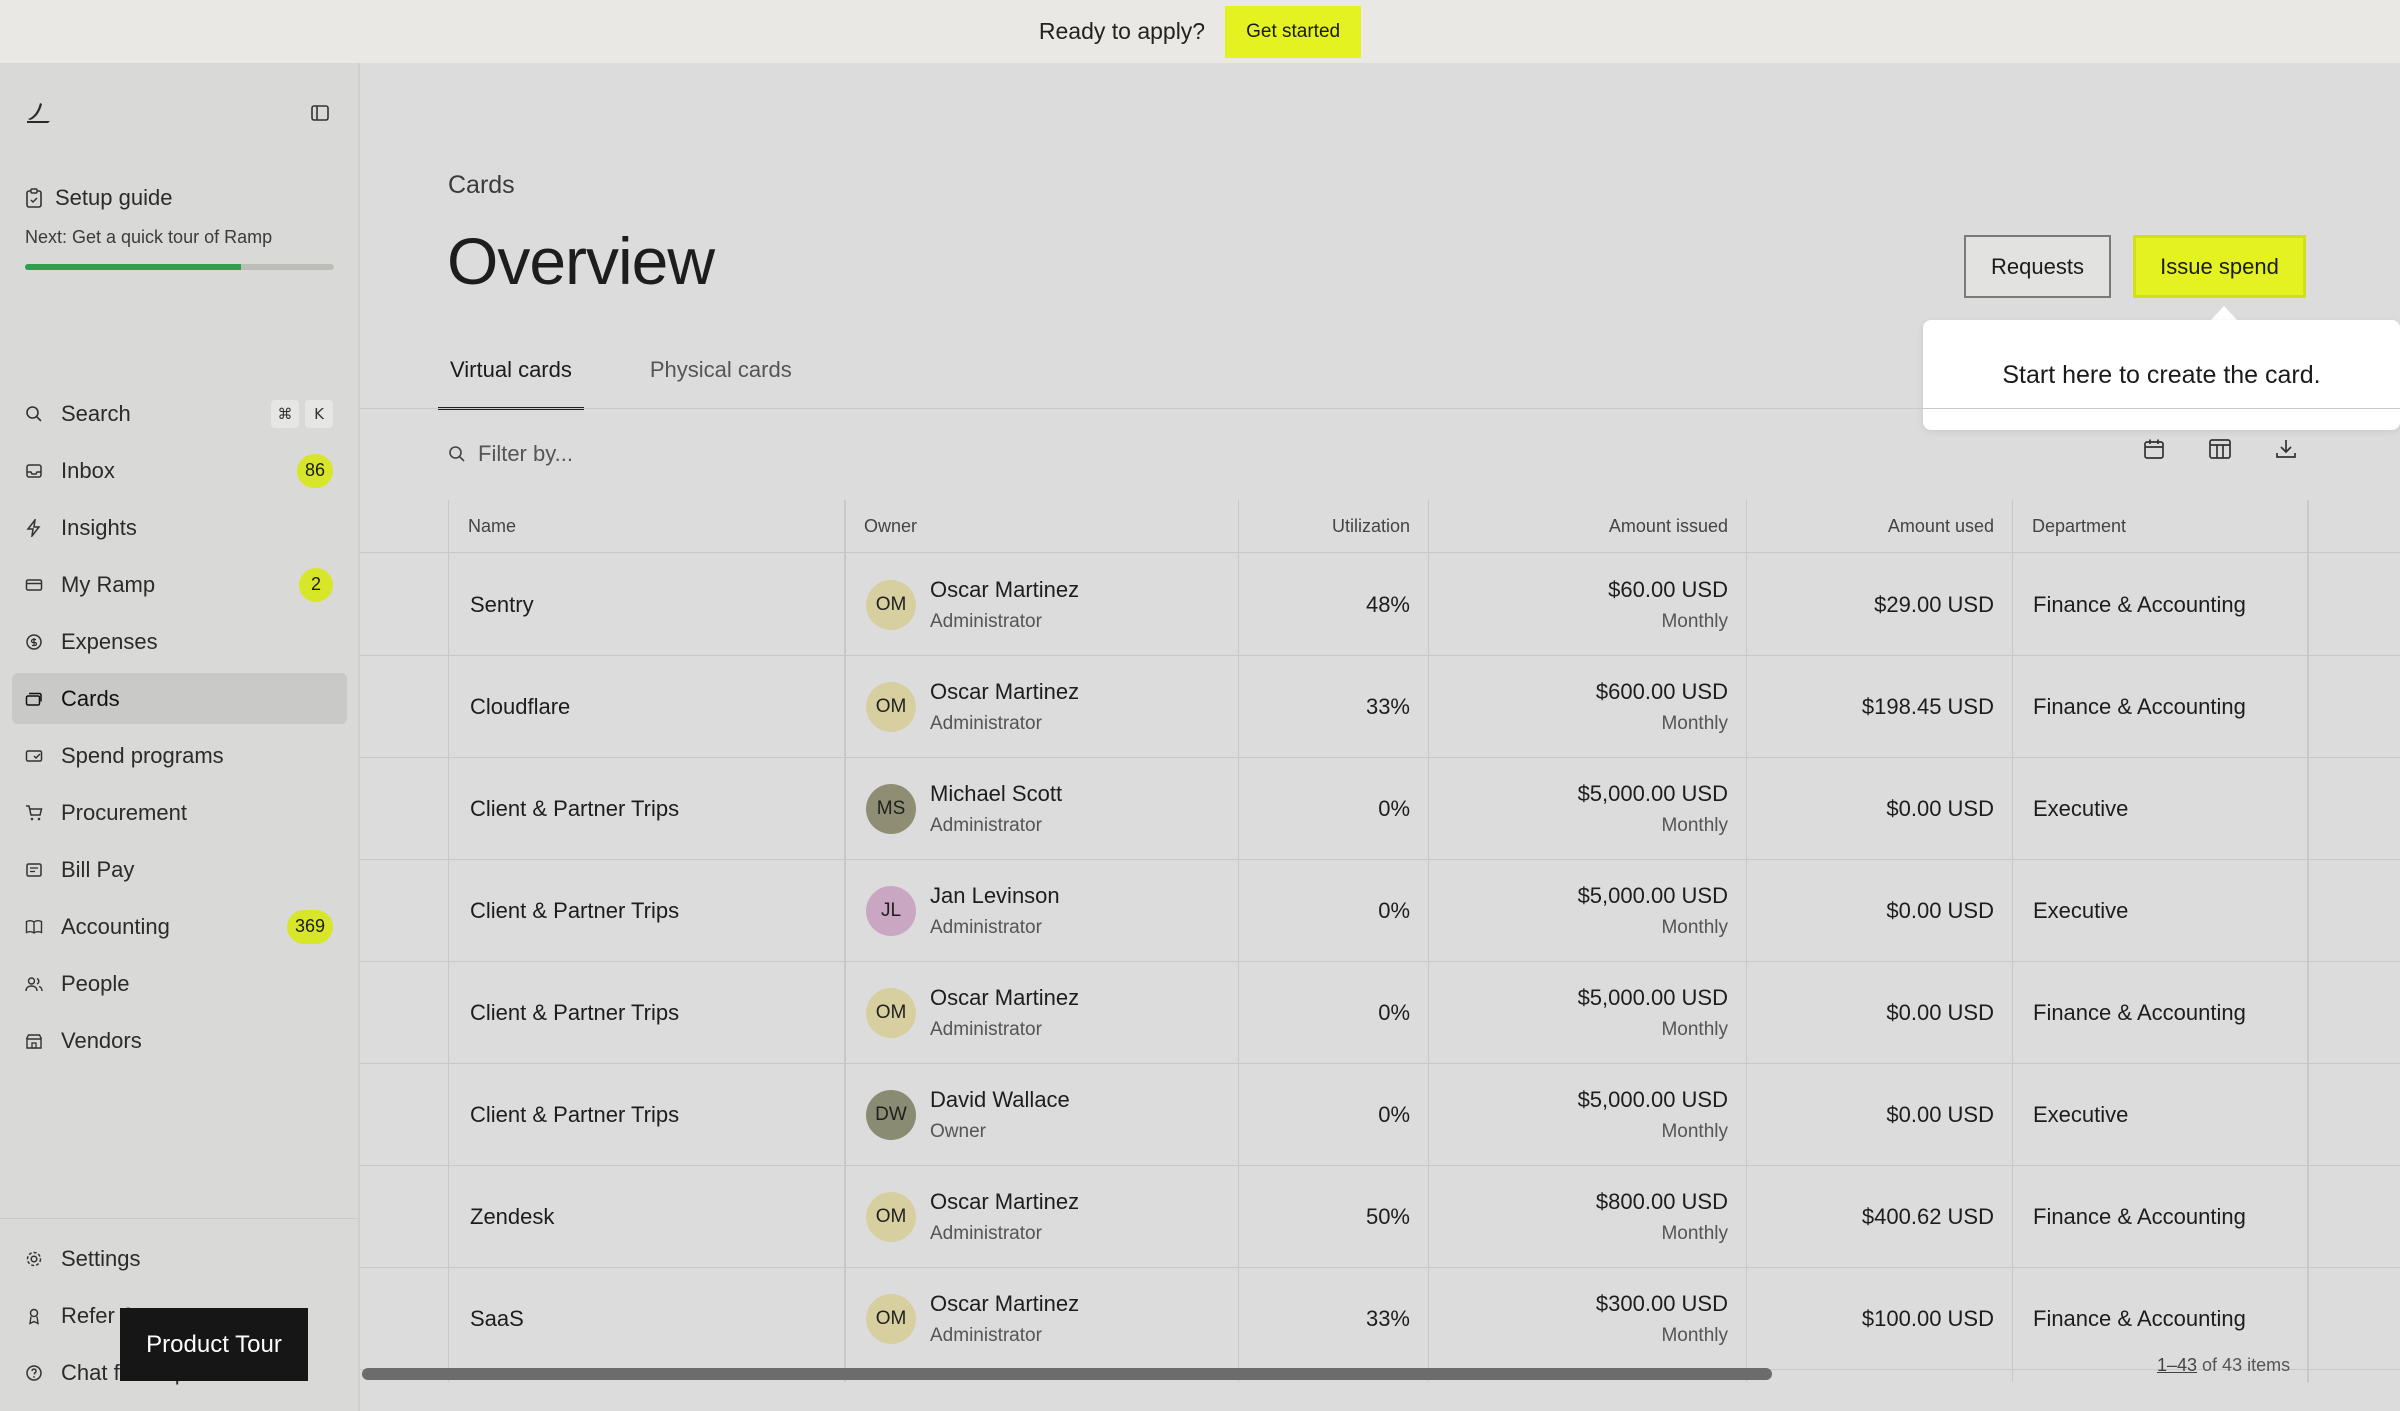 The height and width of the screenshot is (1411, 2400). Describe the element at coordinates (34, 1041) in the screenshot. I see `store-icon` at that location.